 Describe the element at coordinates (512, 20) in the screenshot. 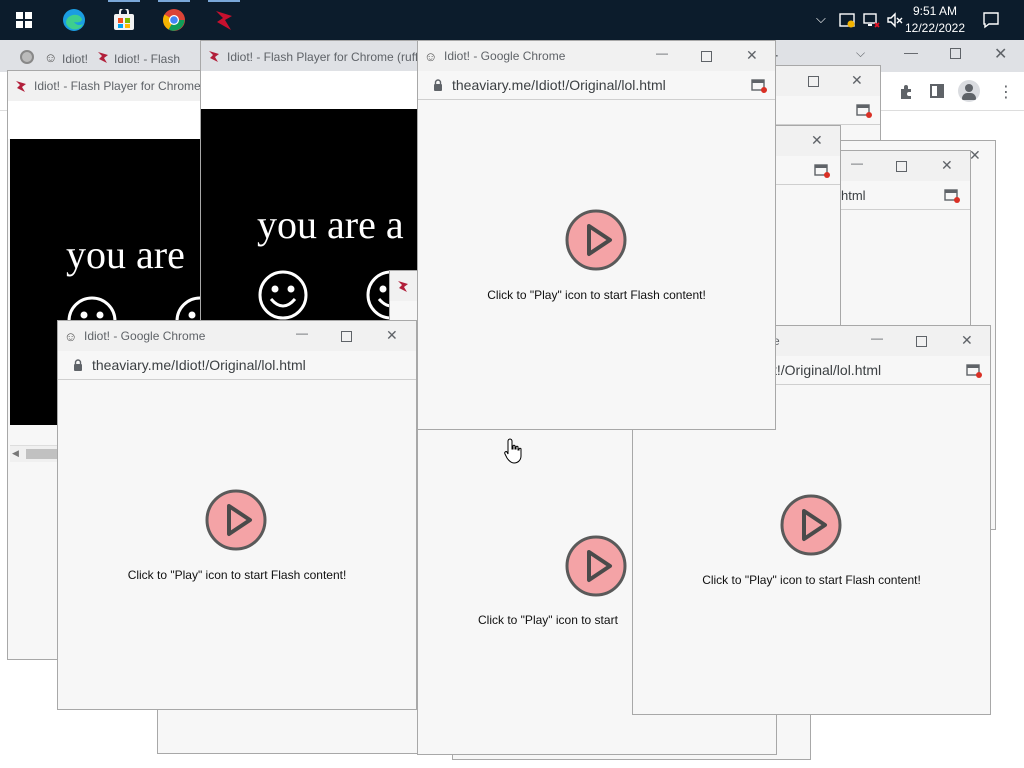

I see `taskbar: ⌵ 9:51 AM 12/22/2022` at that location.